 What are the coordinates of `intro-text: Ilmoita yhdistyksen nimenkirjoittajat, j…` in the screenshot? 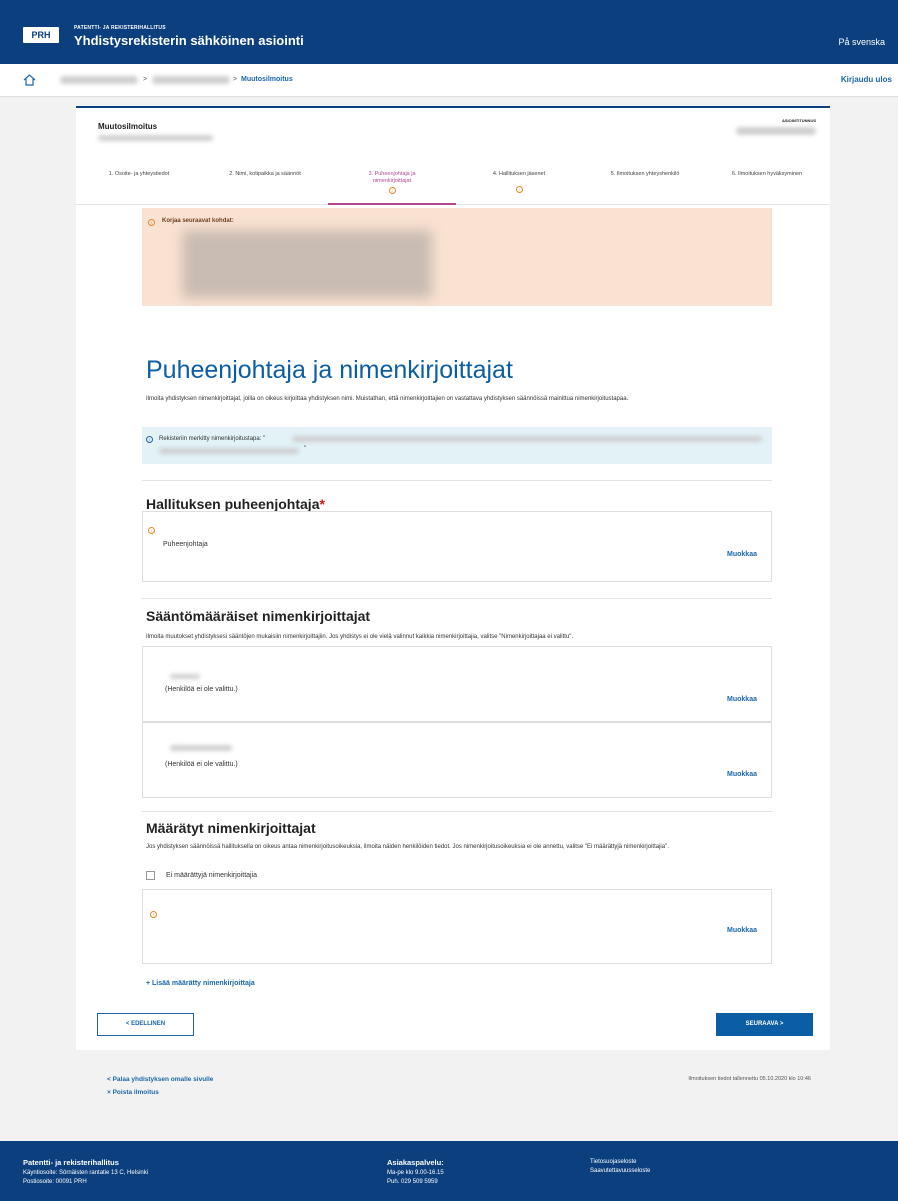 It's located at (387, 399).